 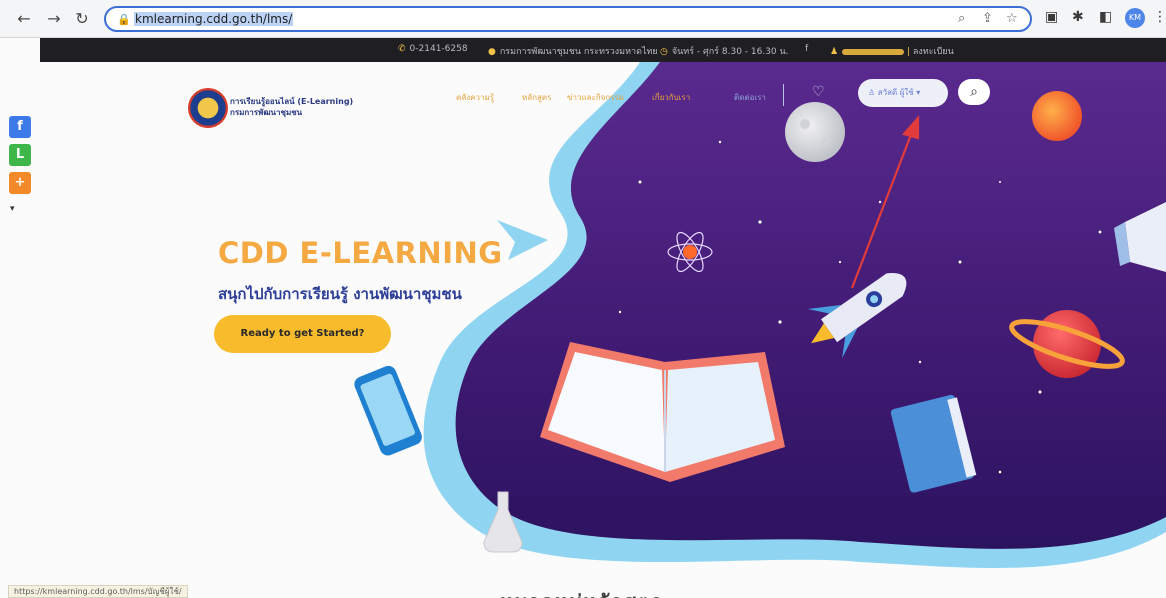 I want to click on hero-title: CDD E-LEARNING, so click(x=360, y=253).